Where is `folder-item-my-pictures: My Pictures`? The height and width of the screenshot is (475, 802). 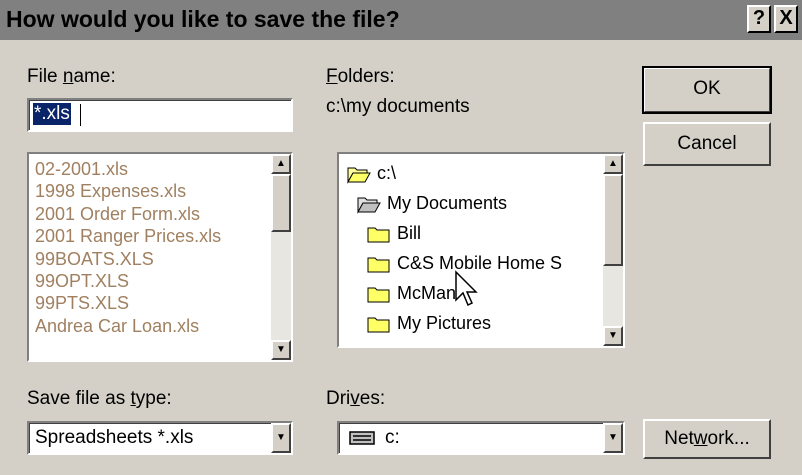
folder-item-my-pictures: My Pictures is located at coordinates (429, 323).